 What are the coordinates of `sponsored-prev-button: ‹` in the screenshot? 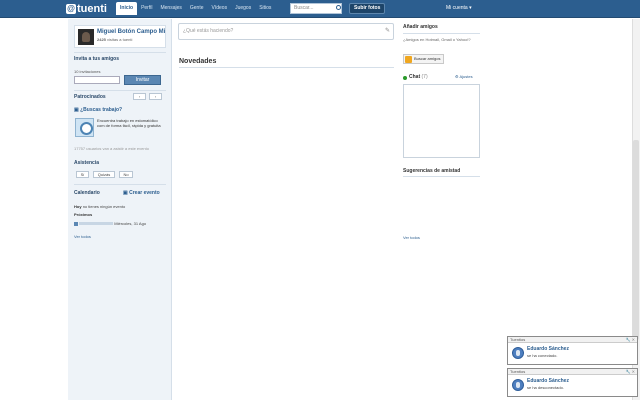 It's located at (139, 96).